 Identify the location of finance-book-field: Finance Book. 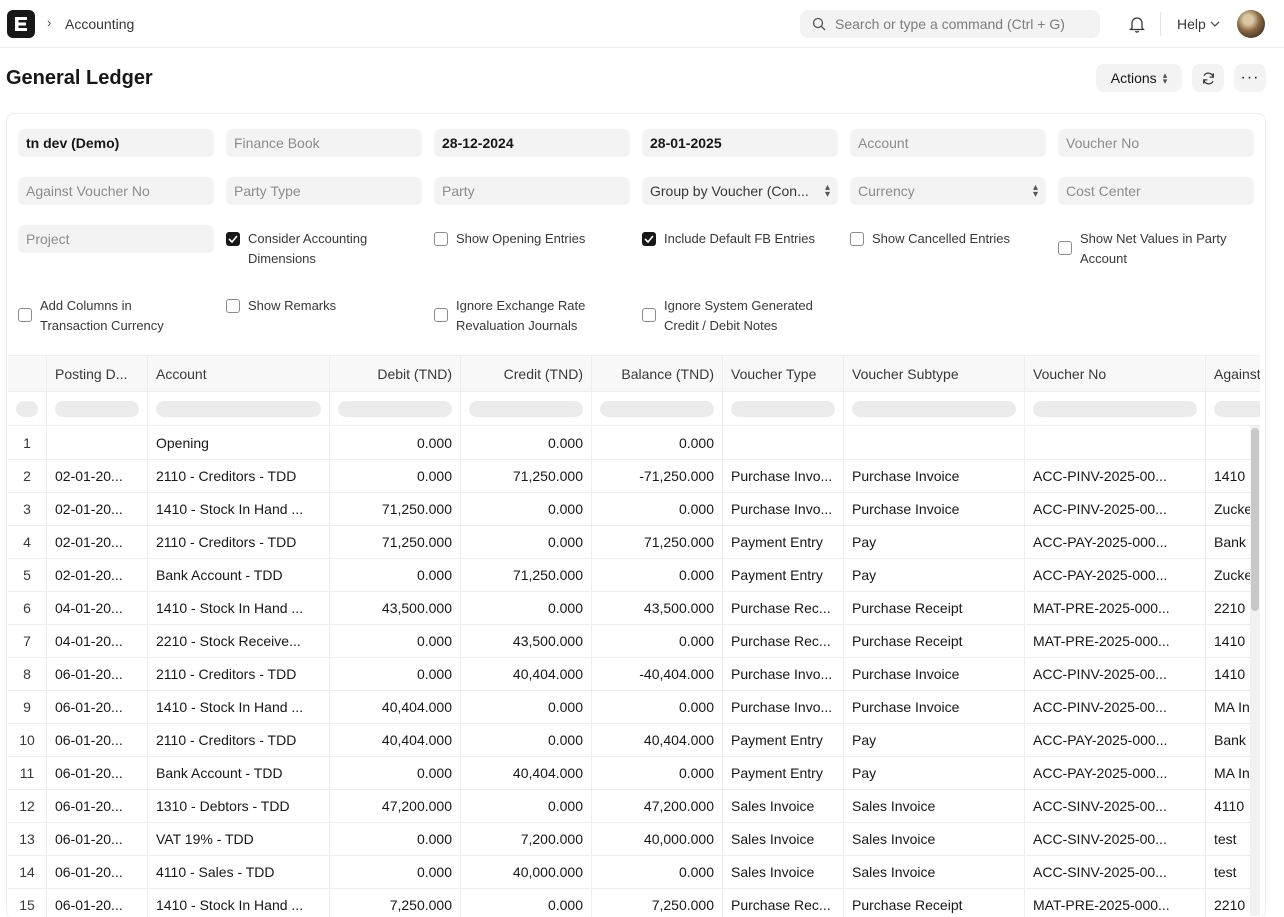
(324, 143).